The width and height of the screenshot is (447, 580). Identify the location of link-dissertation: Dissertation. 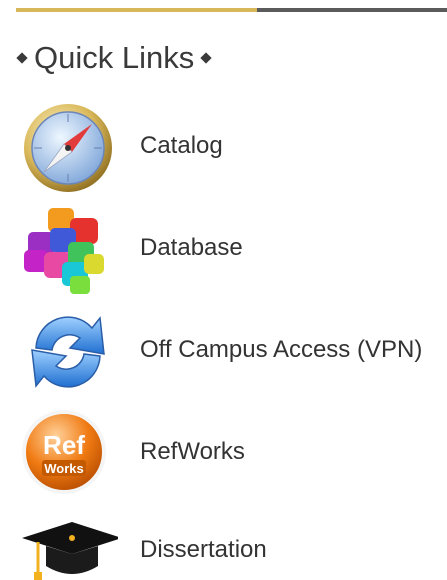
(223, 540).